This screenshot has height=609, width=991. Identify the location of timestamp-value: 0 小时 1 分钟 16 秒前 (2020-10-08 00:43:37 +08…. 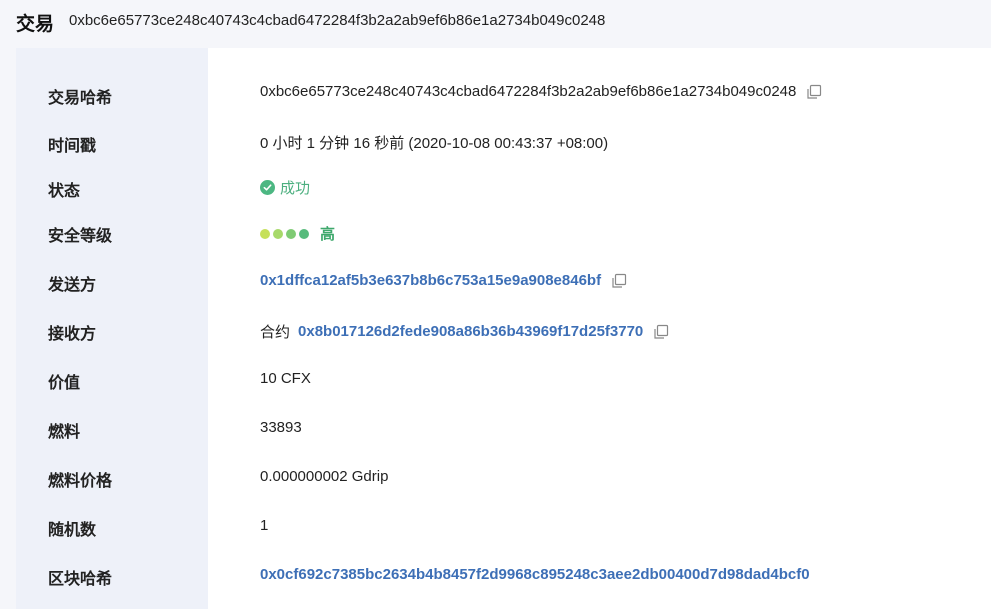
(434, 143).